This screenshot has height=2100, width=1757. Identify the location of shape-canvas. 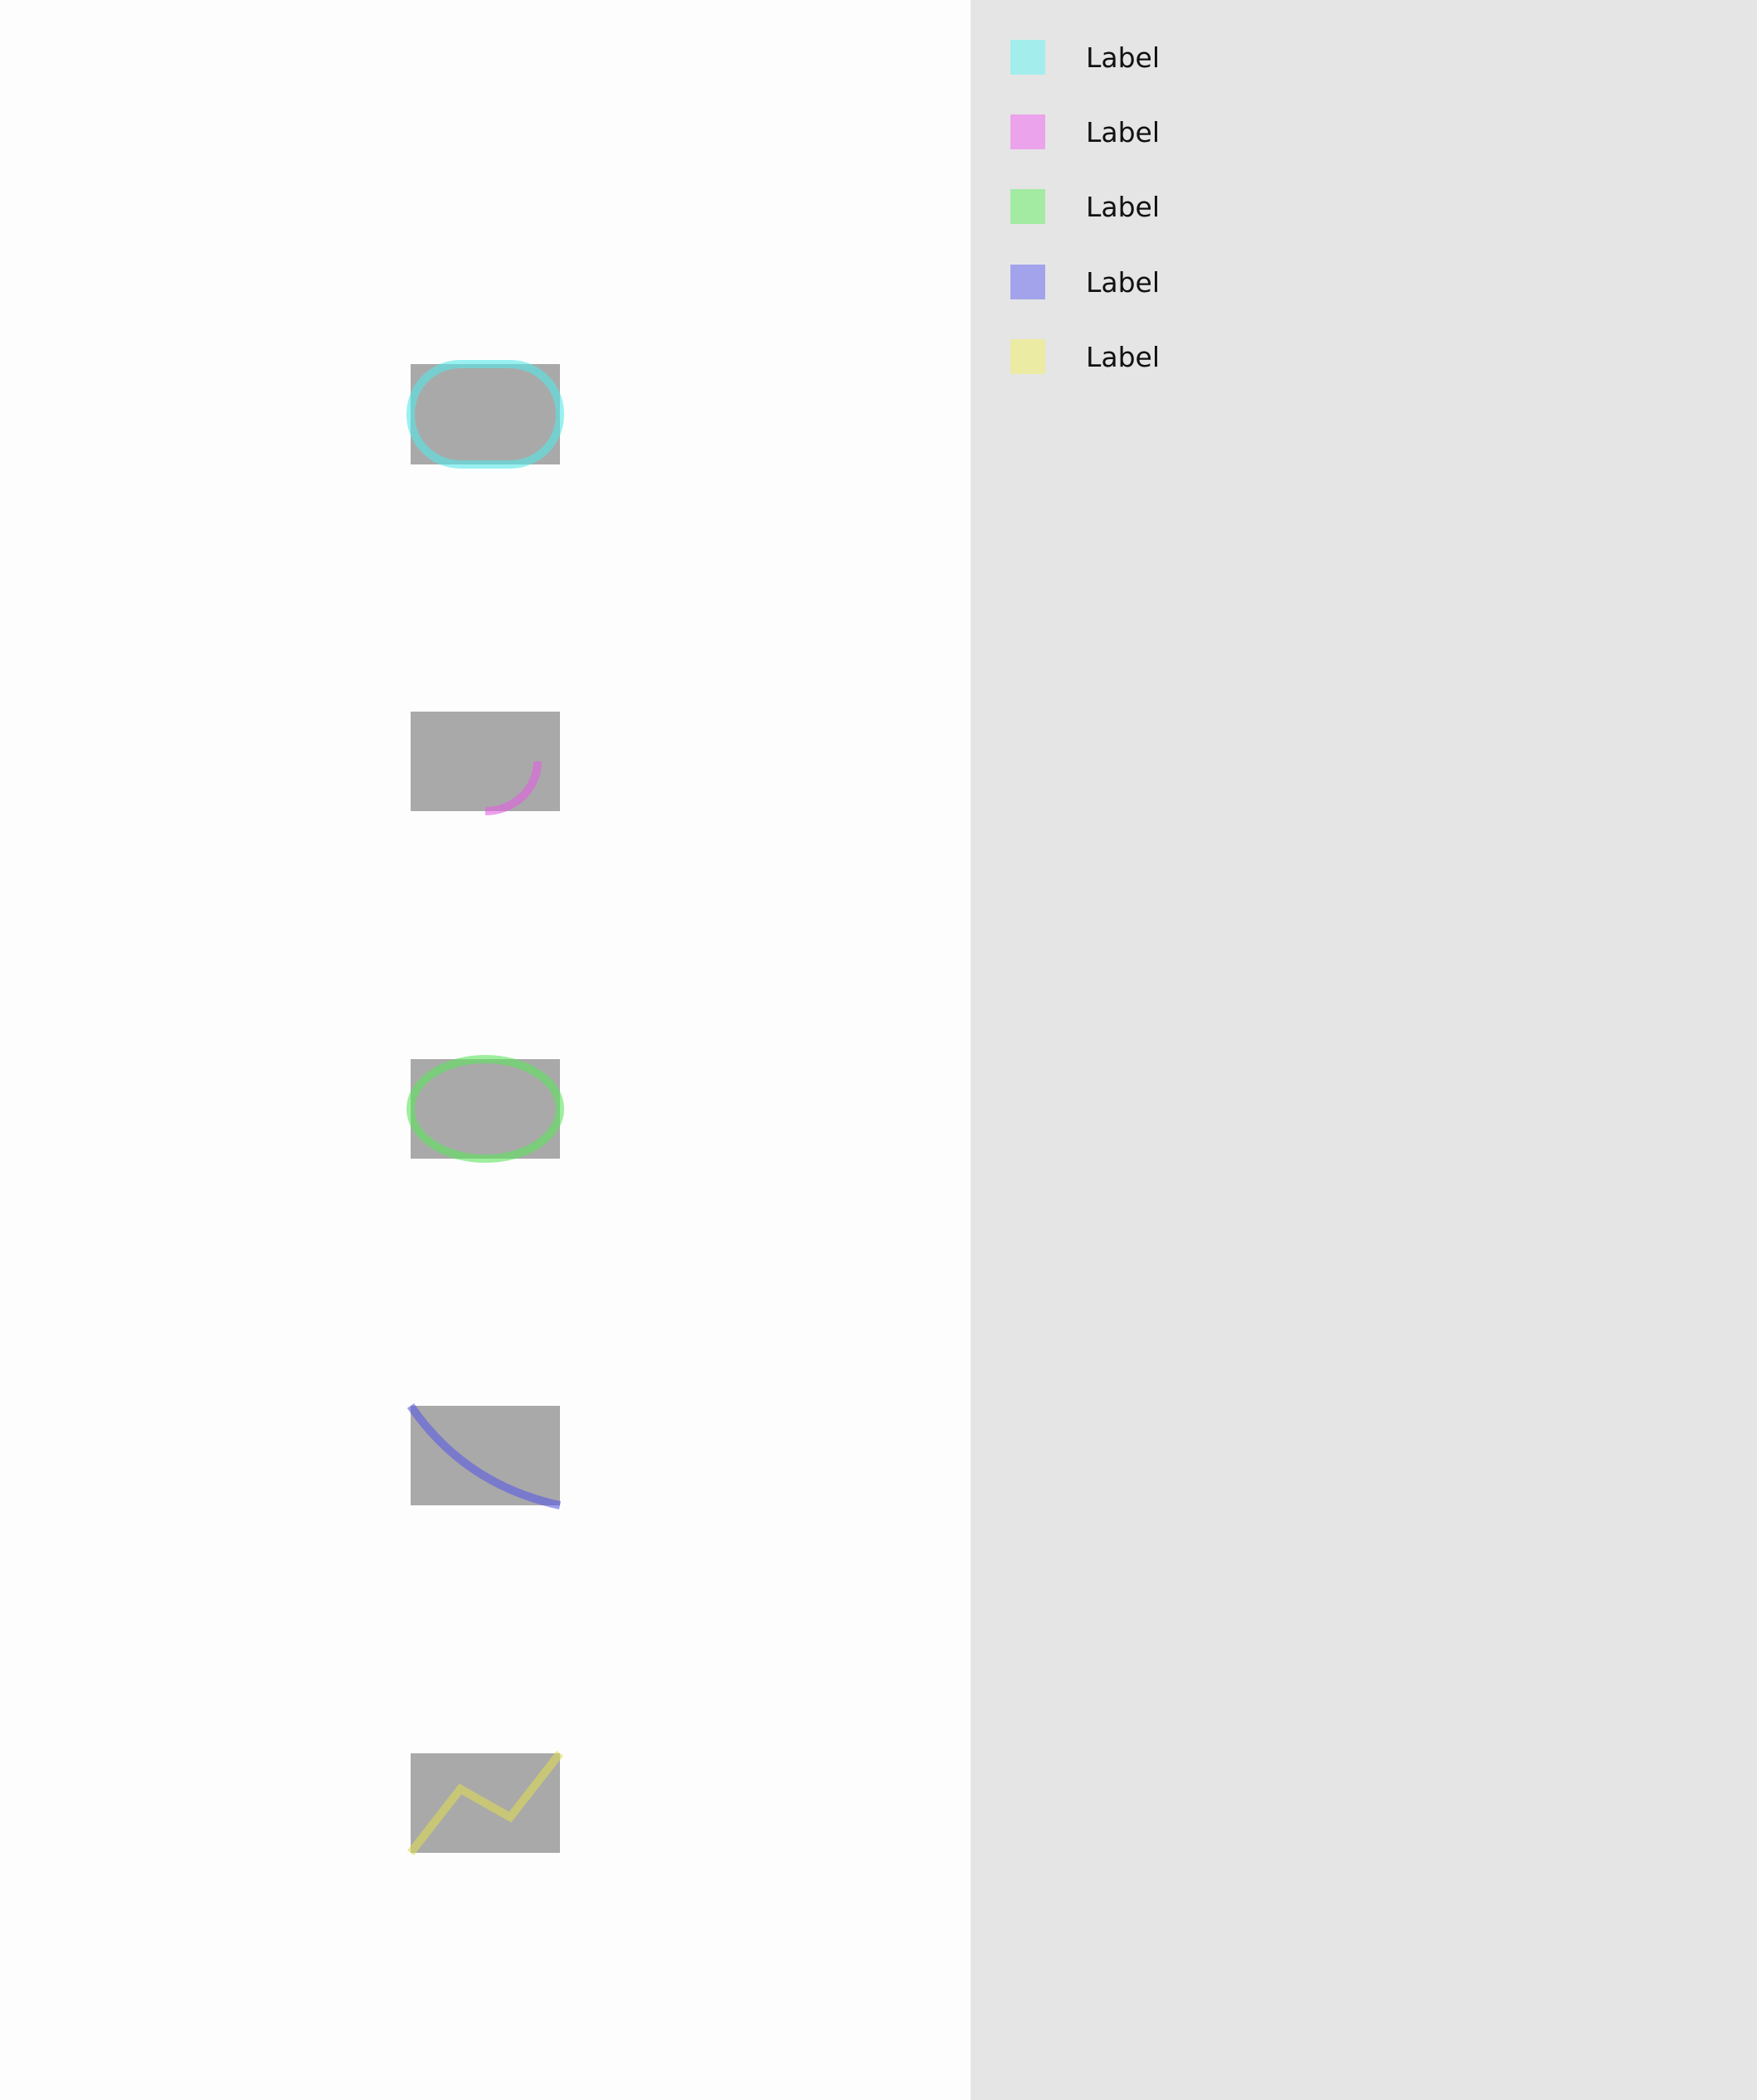
(485, 1108).